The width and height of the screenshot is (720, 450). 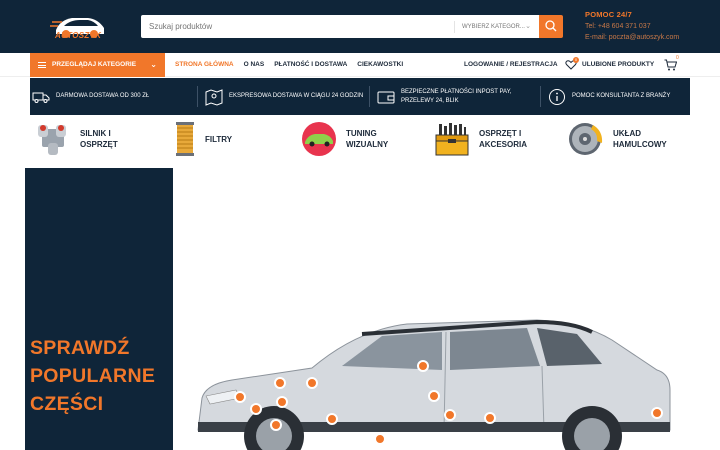 I want to click on search-box: WYBIERZ KATEGOR... ⌄, so click(x=340, y=26).